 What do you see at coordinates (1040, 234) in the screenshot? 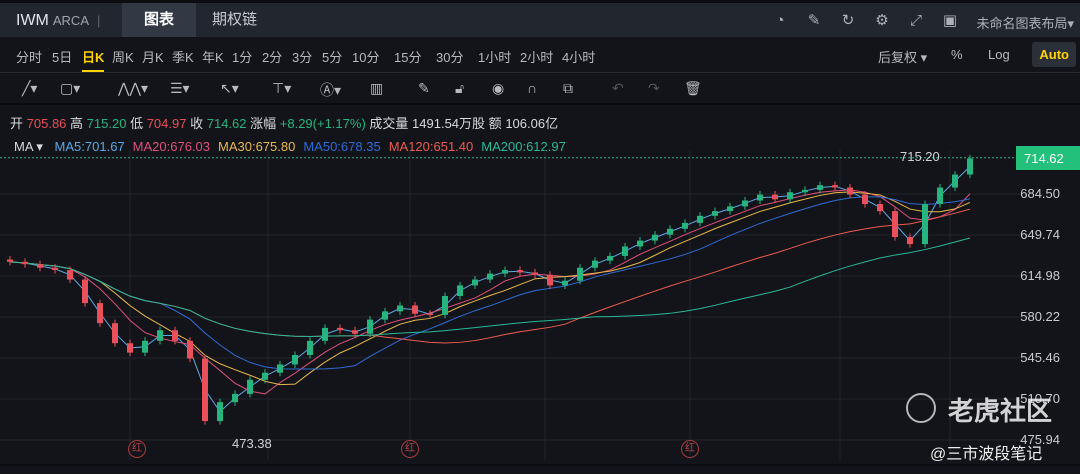
I see `y-tick-label: 649.74` at bounding box center [1040, 234].